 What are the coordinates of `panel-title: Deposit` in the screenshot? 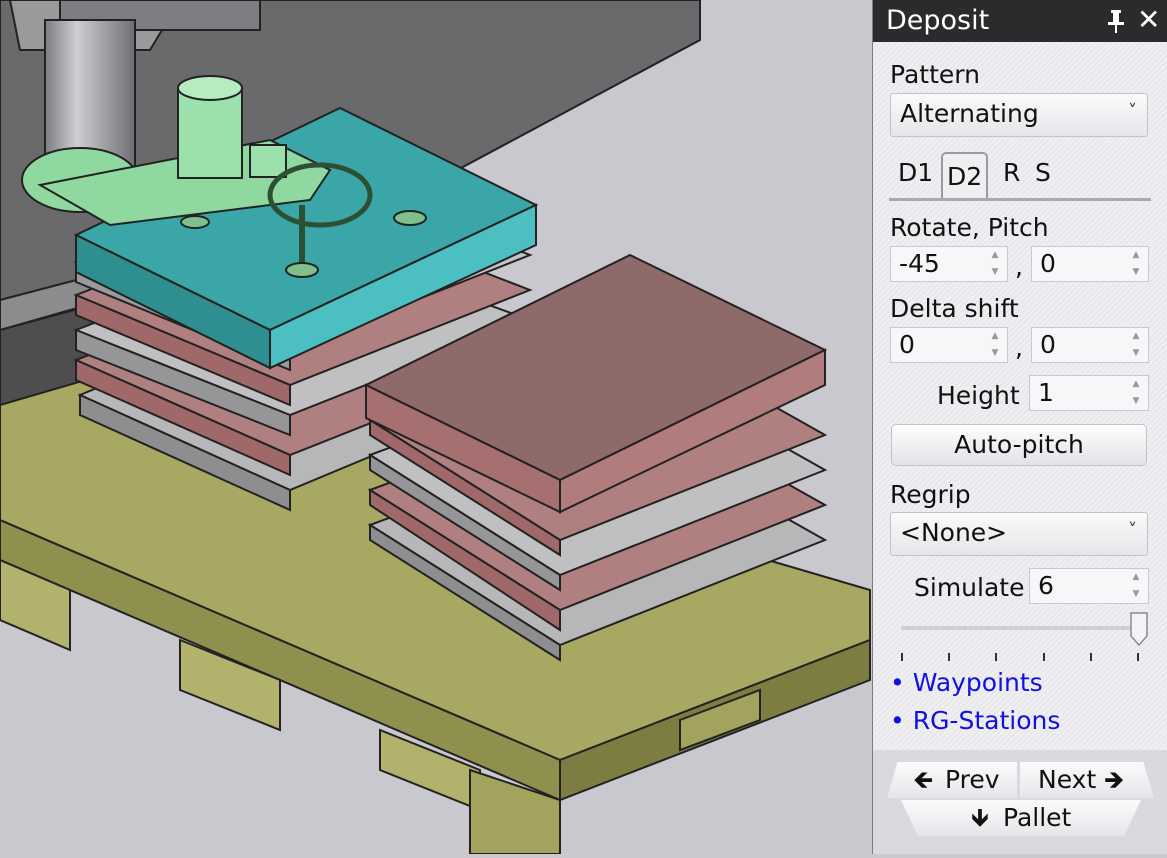 It's located at (938, 20).